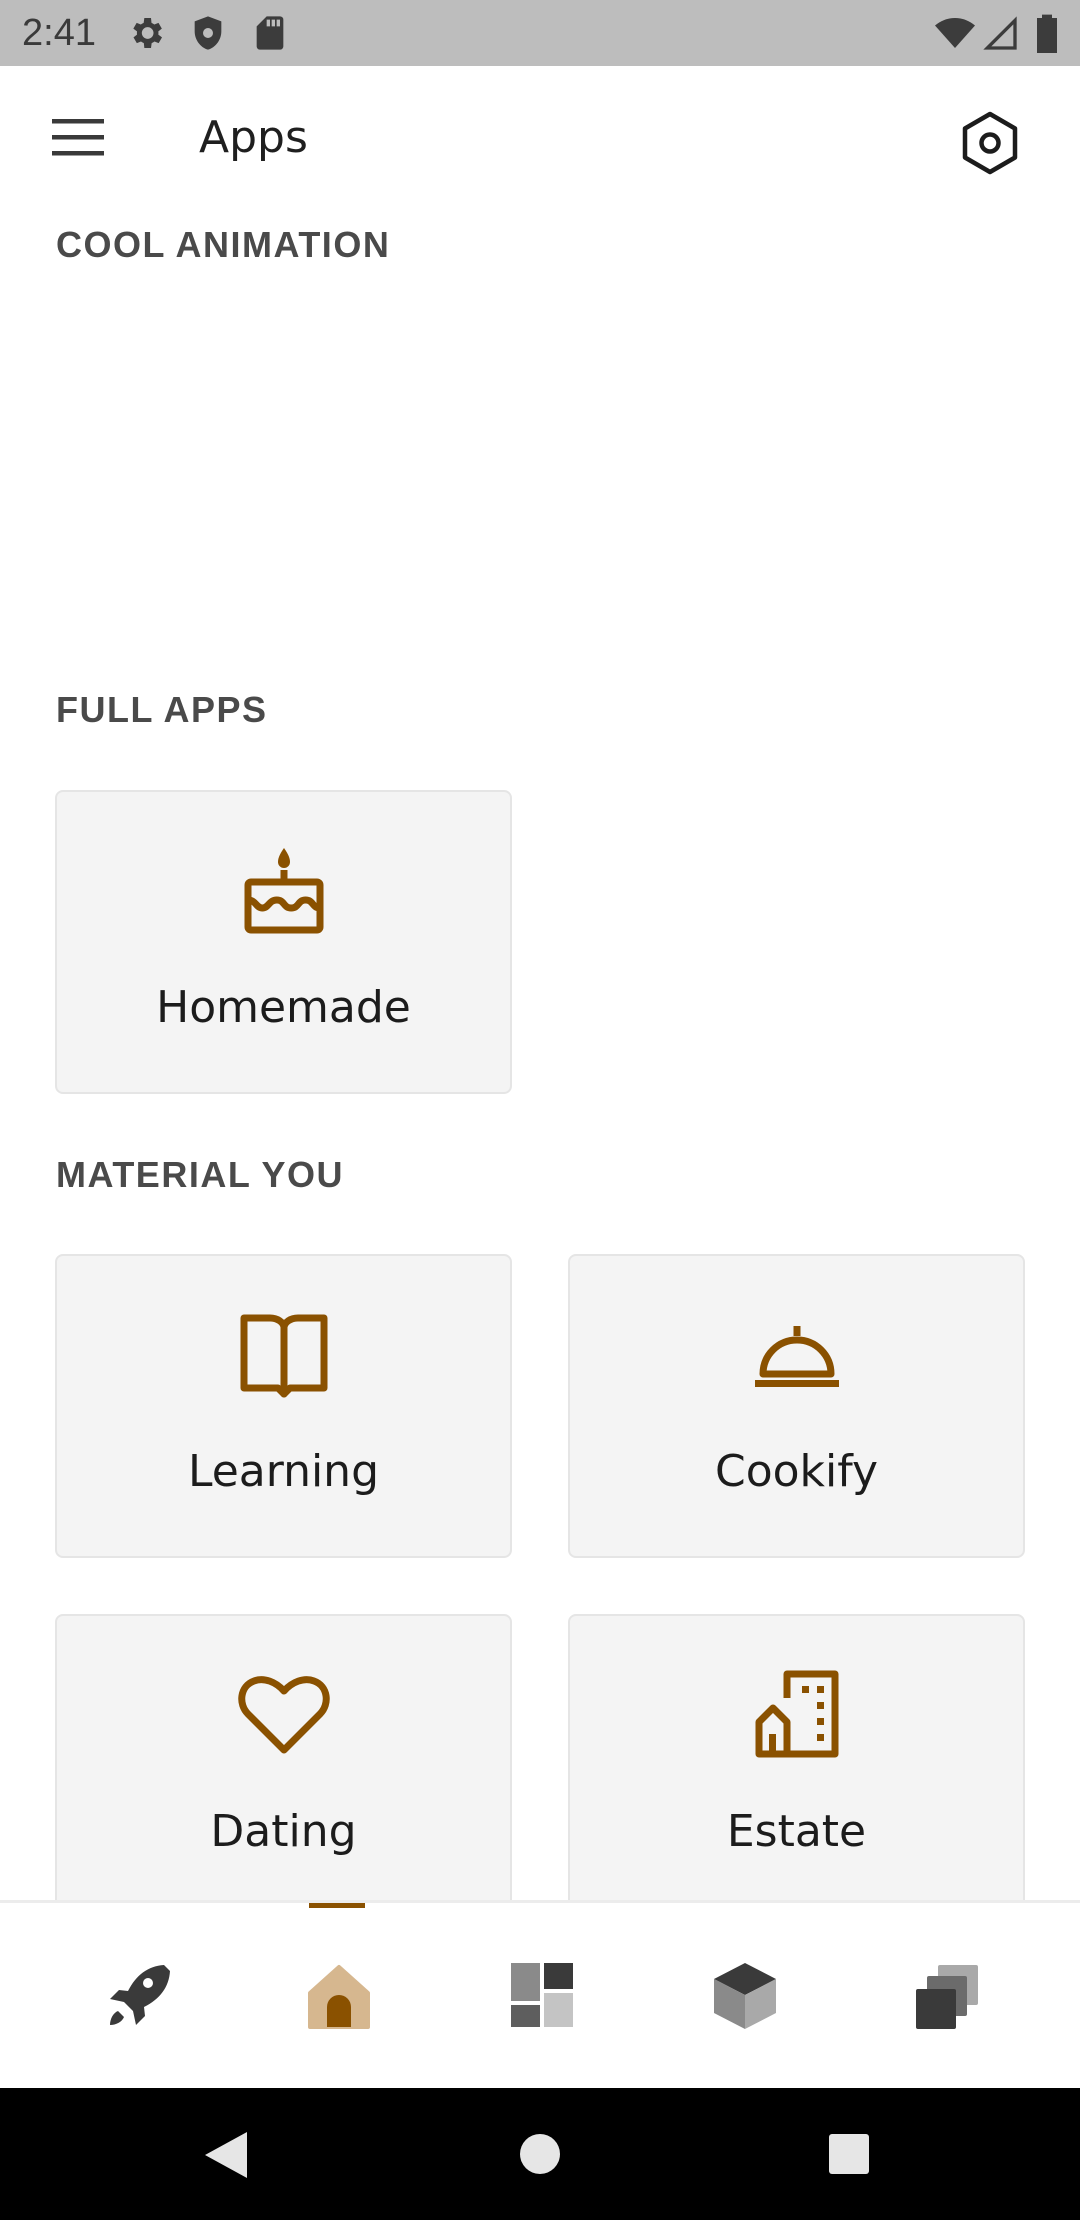 The image size is (1080, 2220). What do you see at coordinates (283, 1356) in the screenshot?
I see `book-icon` at bounding box center [283, 1356].